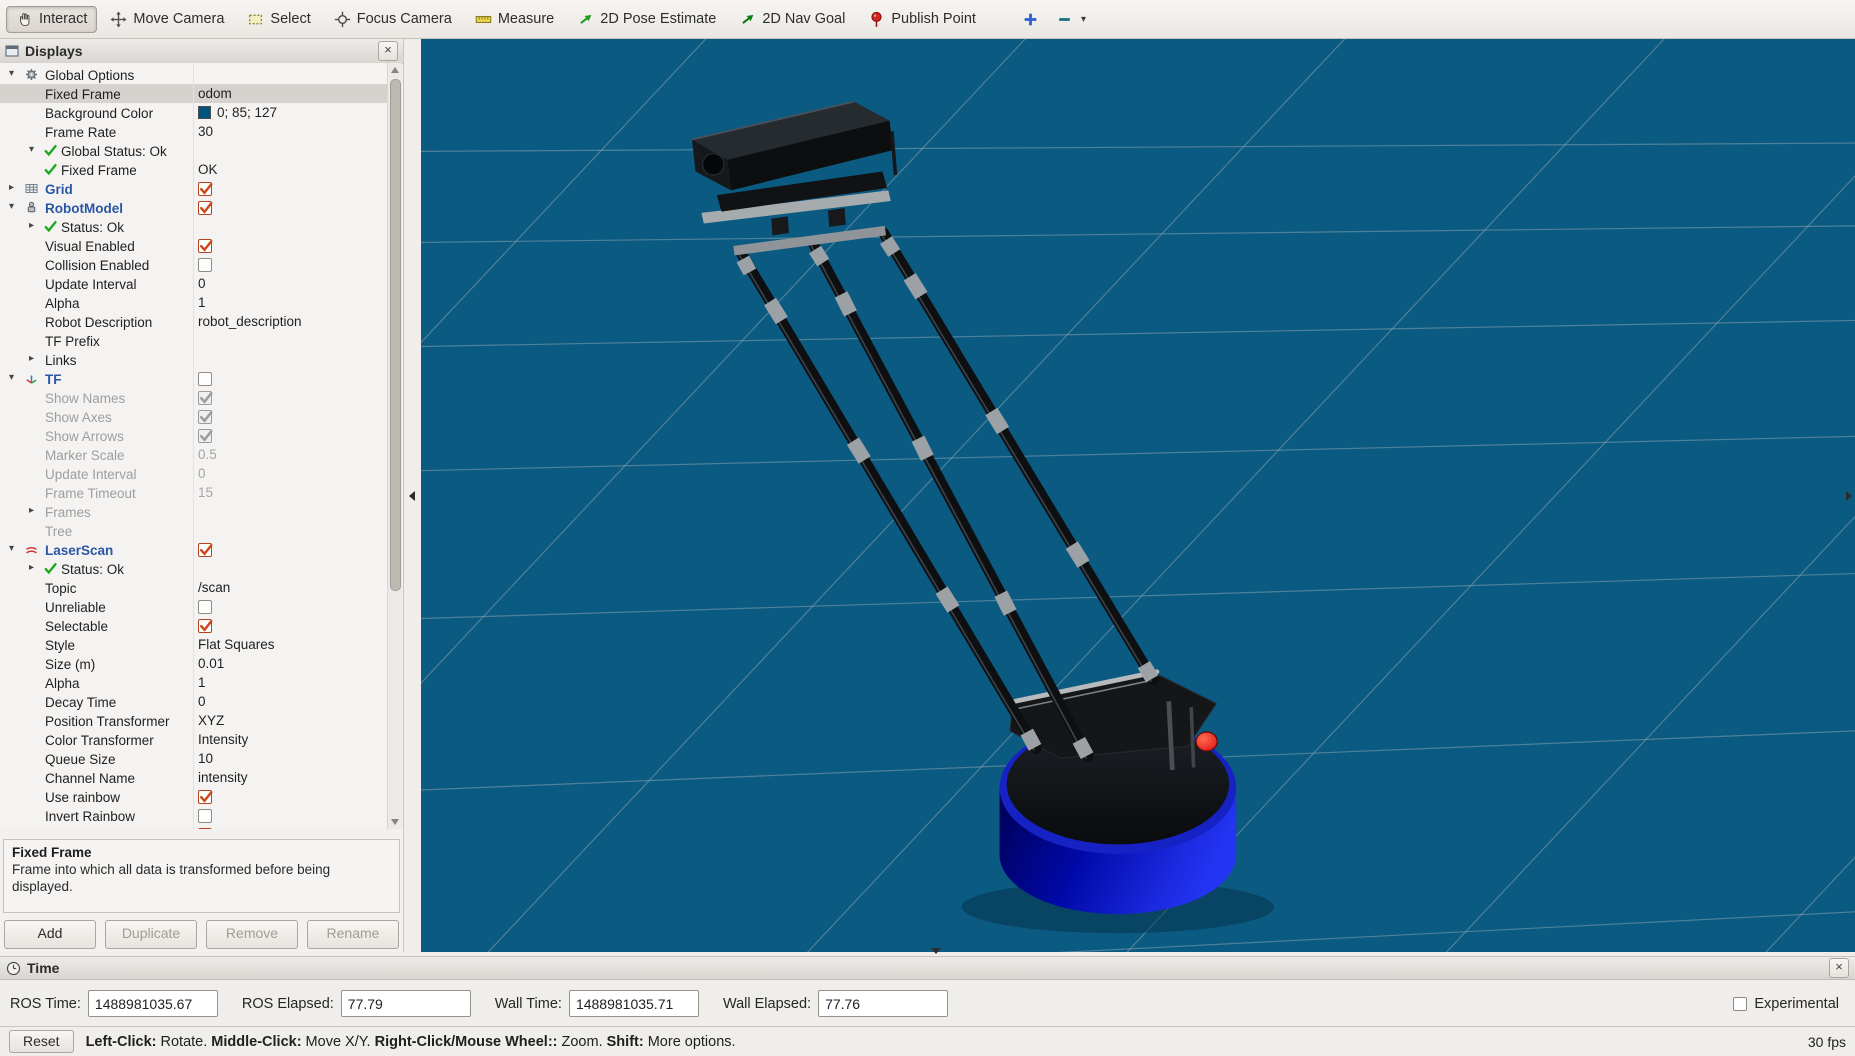 The image size is (1855, 1056). Describe the element at coordinates (194, 188) in the screenshot. I see `tree-row-grid: ▸ Grid` at that location.